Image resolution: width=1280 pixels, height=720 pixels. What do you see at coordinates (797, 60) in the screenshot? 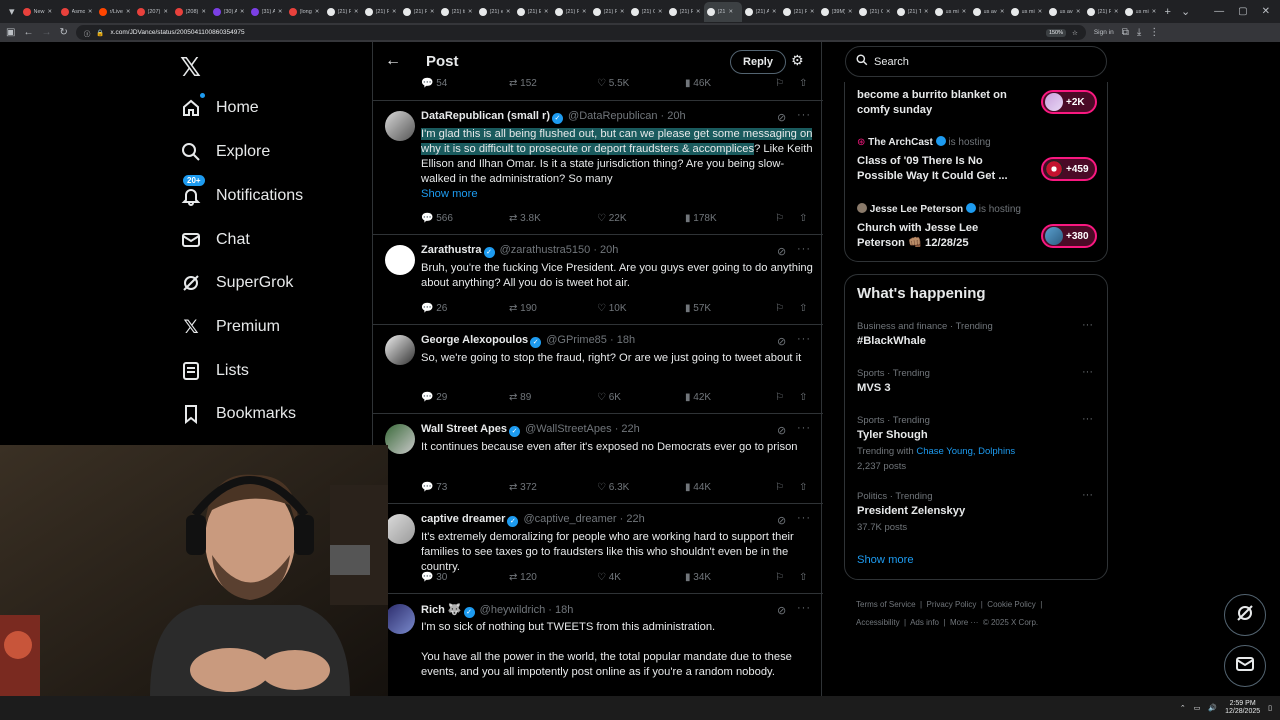
I see `sliders-icon: ⚙` at bounding box center [797, 60].